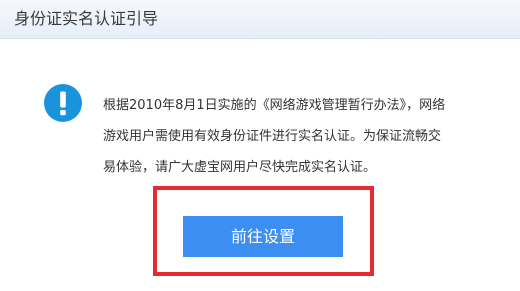 The width and height of the screenshot is (520, 291). What do you see at coordinates (260, 19) in the screenshot?
I see `dialog-header: 身份证实名认证引导` at bounding box center [260, 19].